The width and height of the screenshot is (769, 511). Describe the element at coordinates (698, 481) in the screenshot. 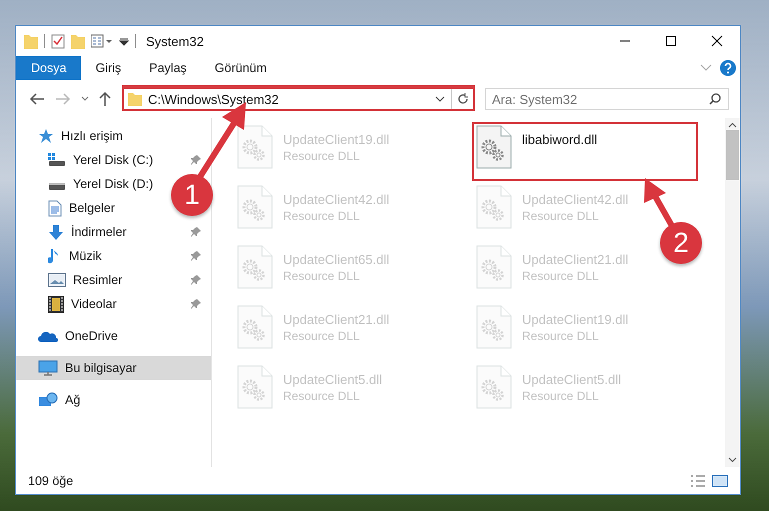

I see `details-view-icon` at that location.